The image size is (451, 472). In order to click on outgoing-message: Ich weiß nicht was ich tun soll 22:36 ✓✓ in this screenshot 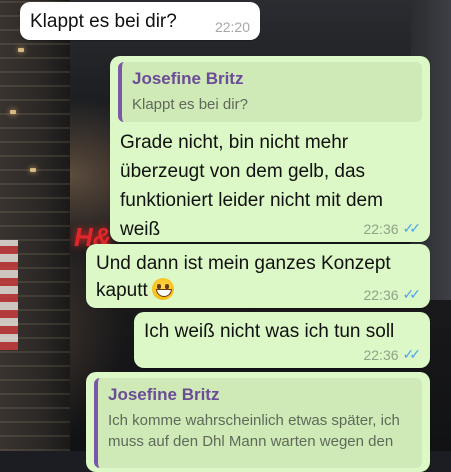, I will do `click(282, 340)`.